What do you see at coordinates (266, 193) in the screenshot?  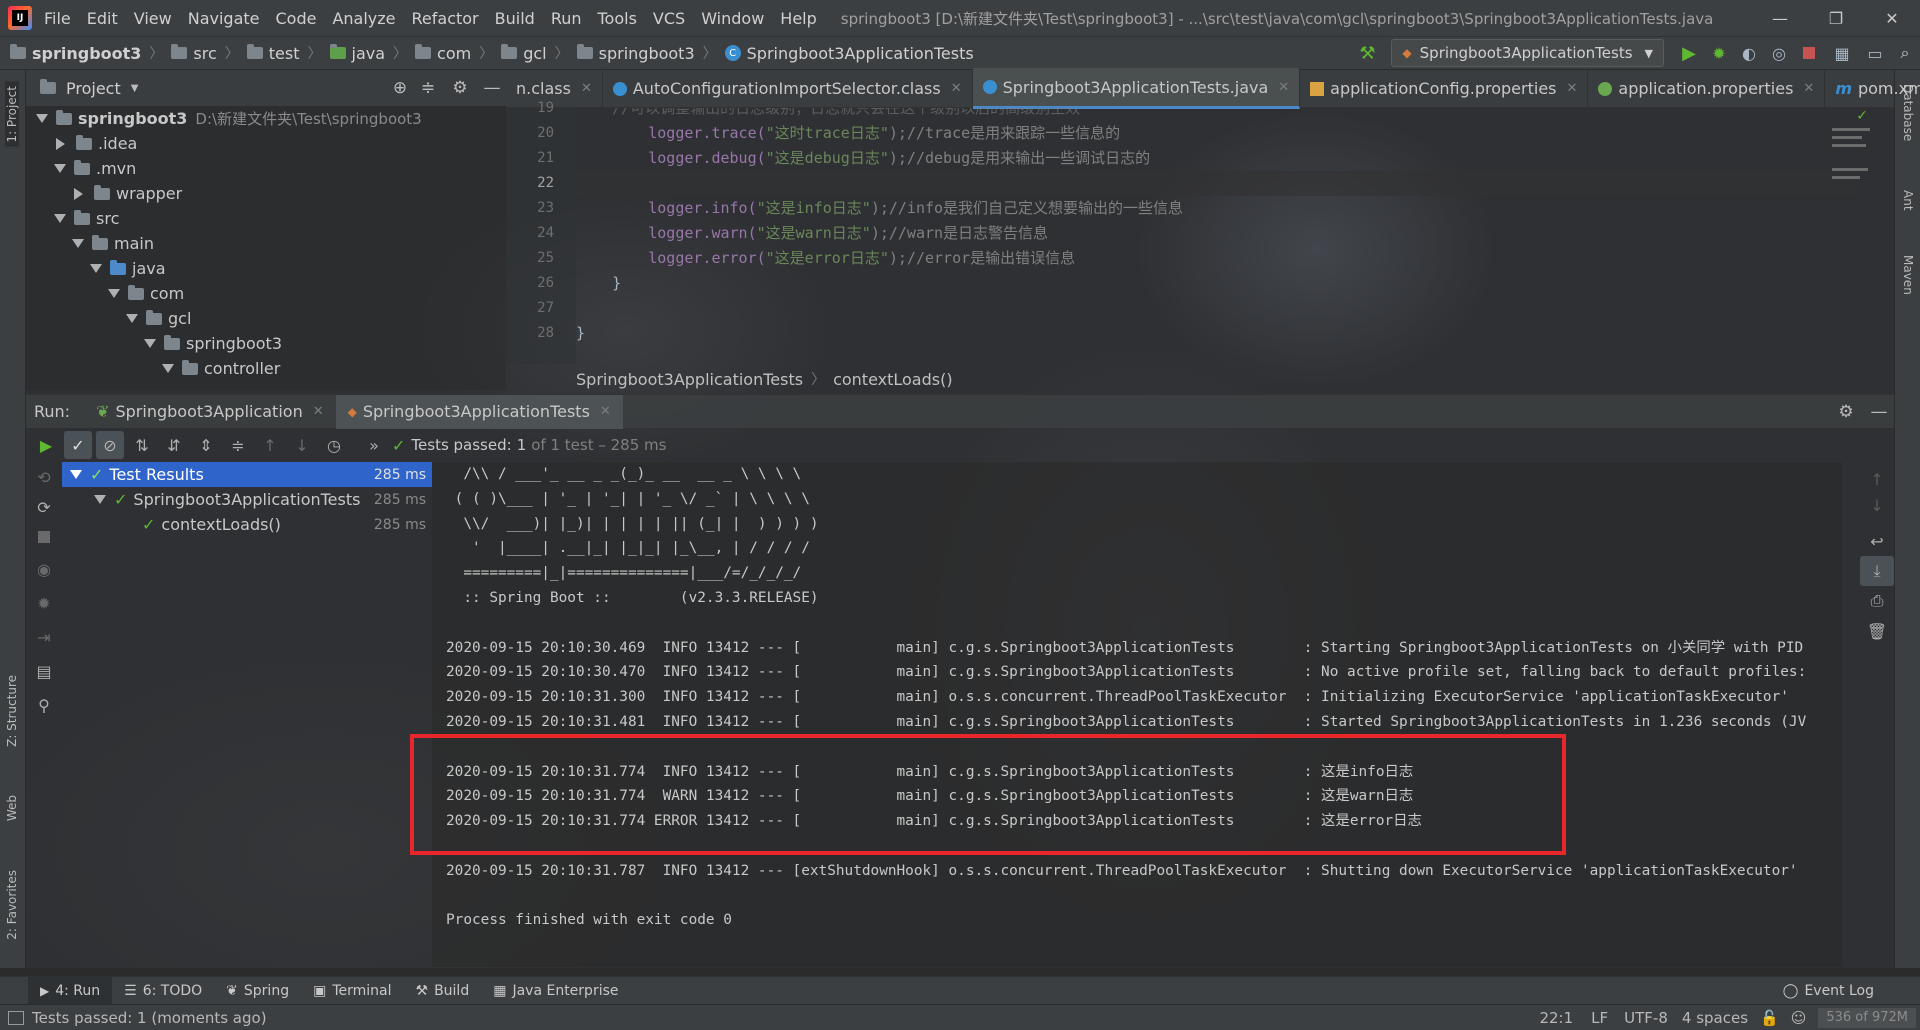 I see `tree-item-wrapper: wrapper` at bounding box center [266, 193].